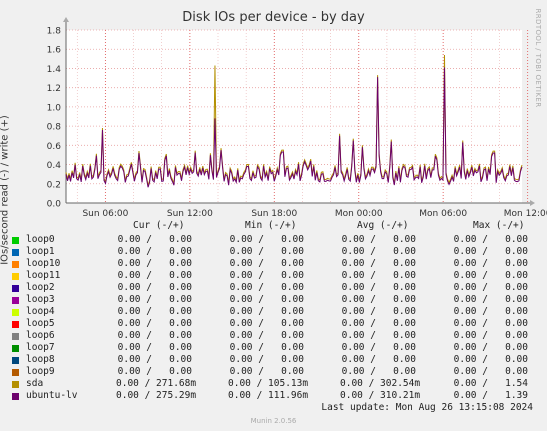  Describe the element at coordinates (359, 214) in the screenshot. I see `x-tick-label: Mon 00:00` at that location.